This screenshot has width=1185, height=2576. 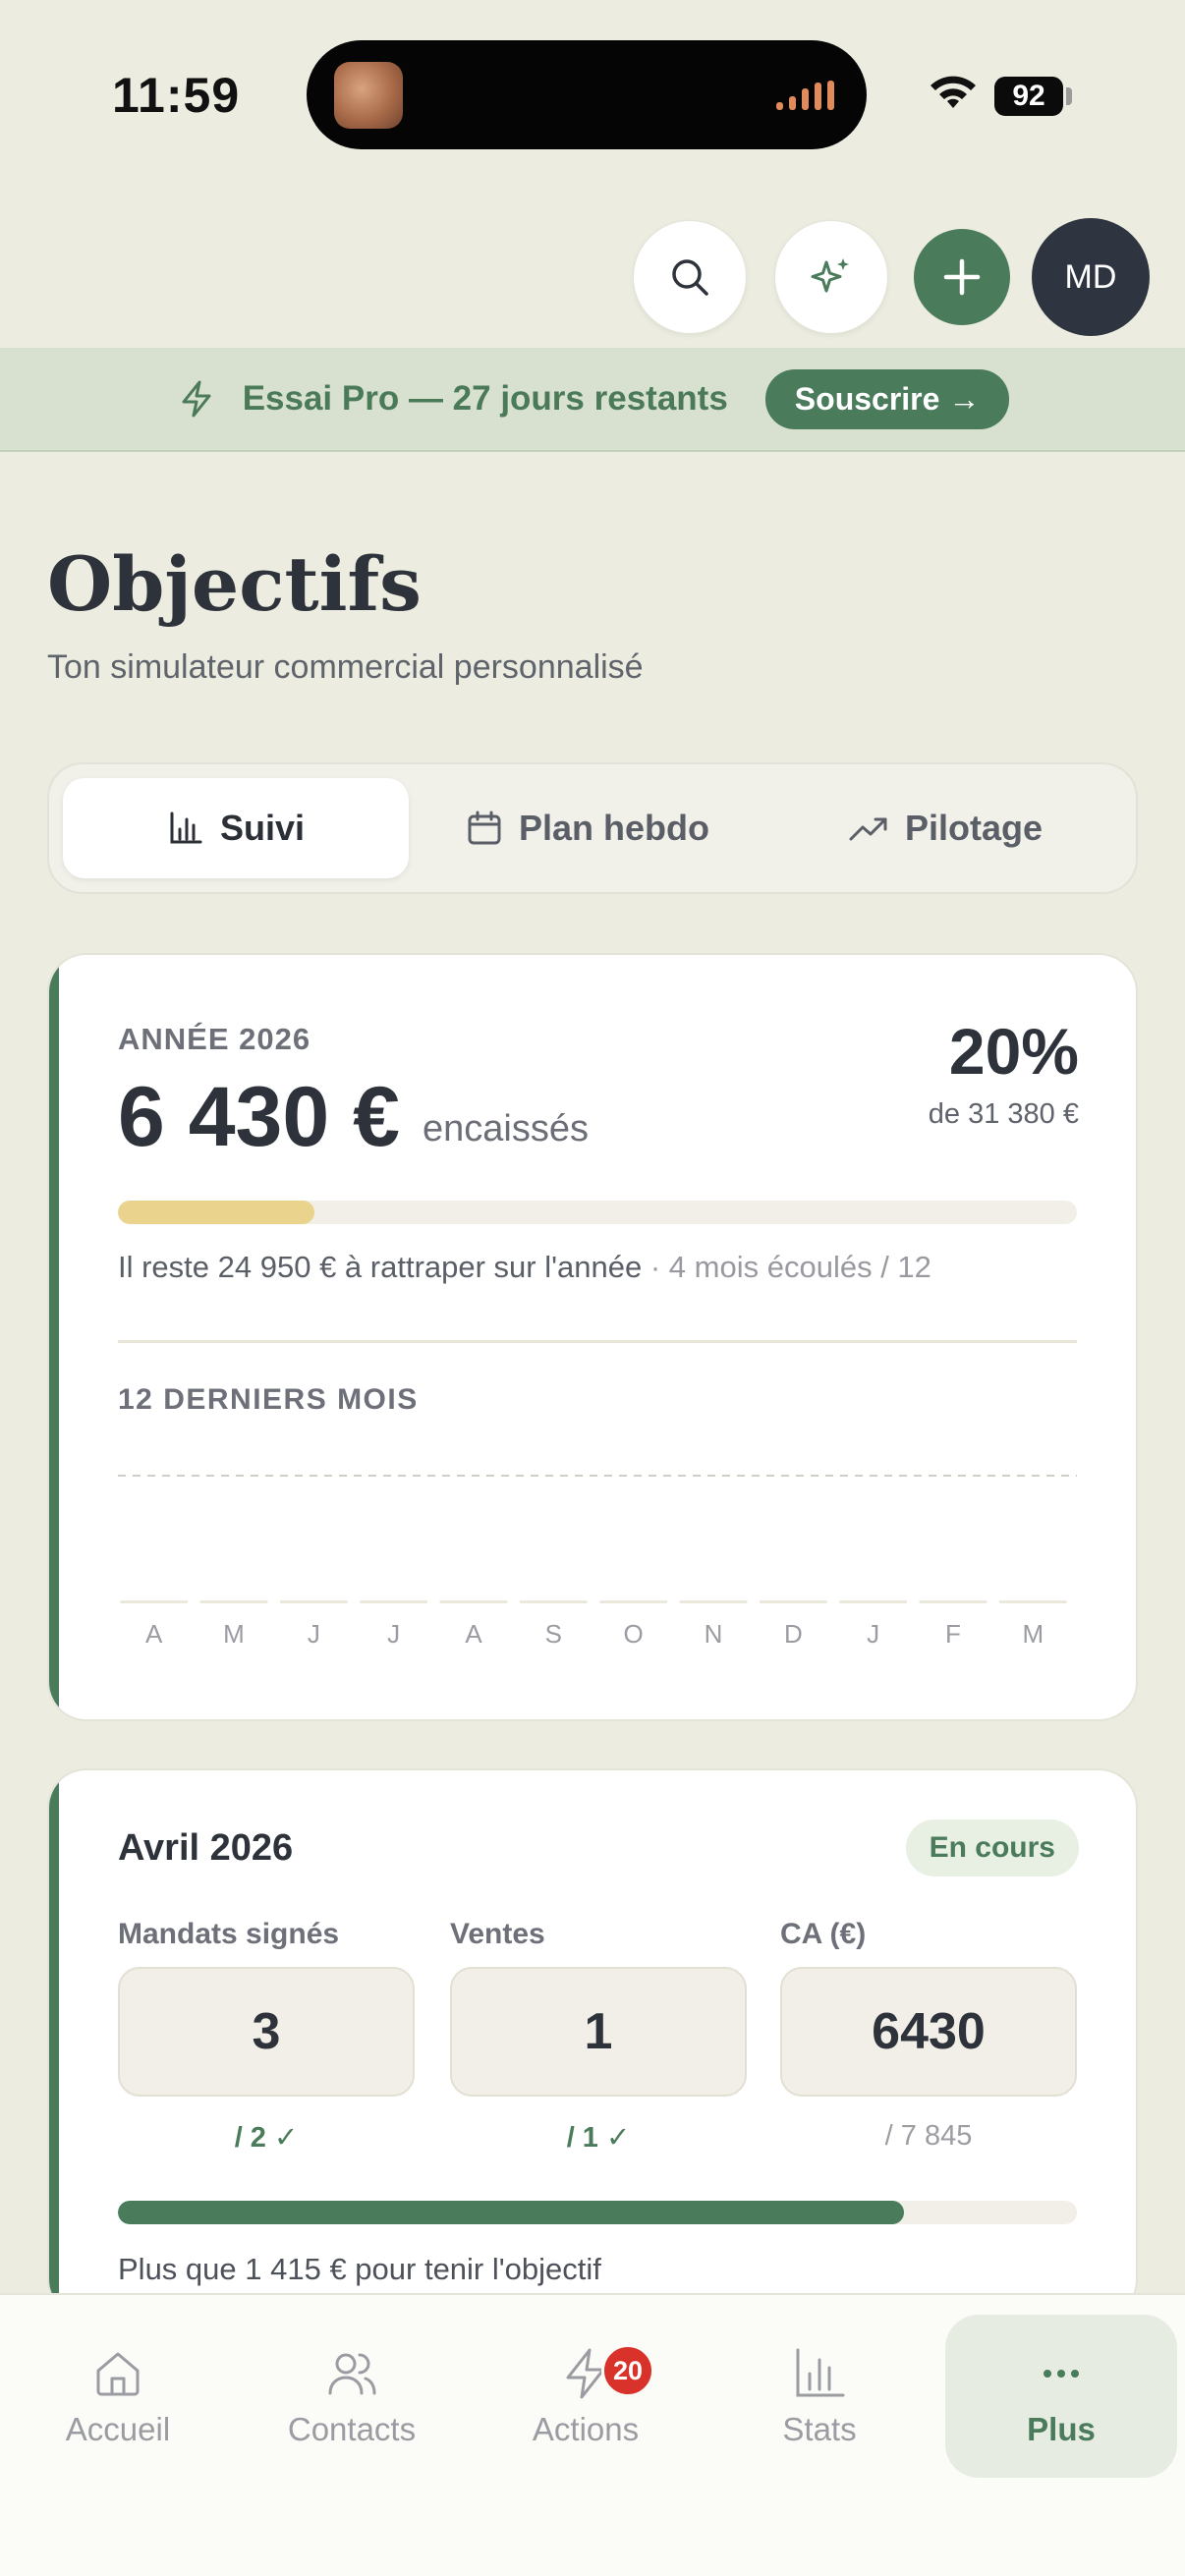 I want to click on metric-target: / 7 845, so click(x=929, y=2136).